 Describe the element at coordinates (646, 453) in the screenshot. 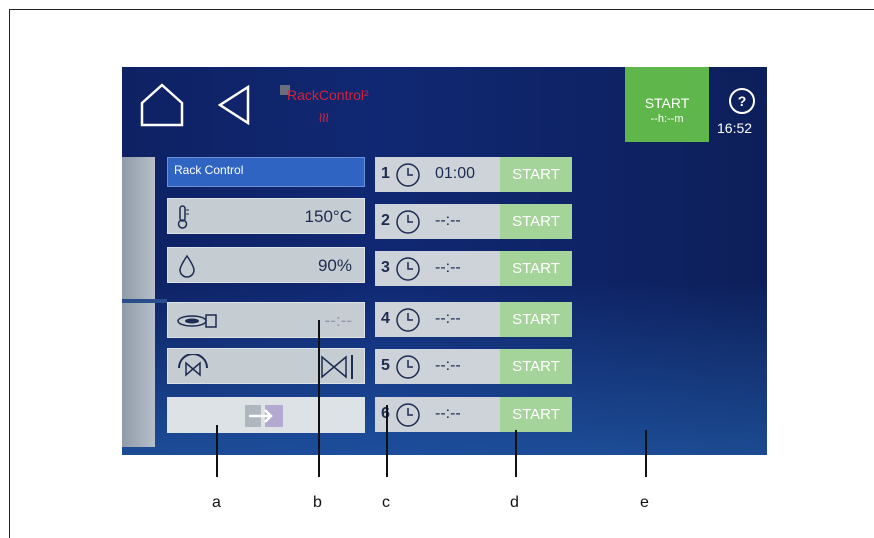

I see `callout-line-e` at that location.